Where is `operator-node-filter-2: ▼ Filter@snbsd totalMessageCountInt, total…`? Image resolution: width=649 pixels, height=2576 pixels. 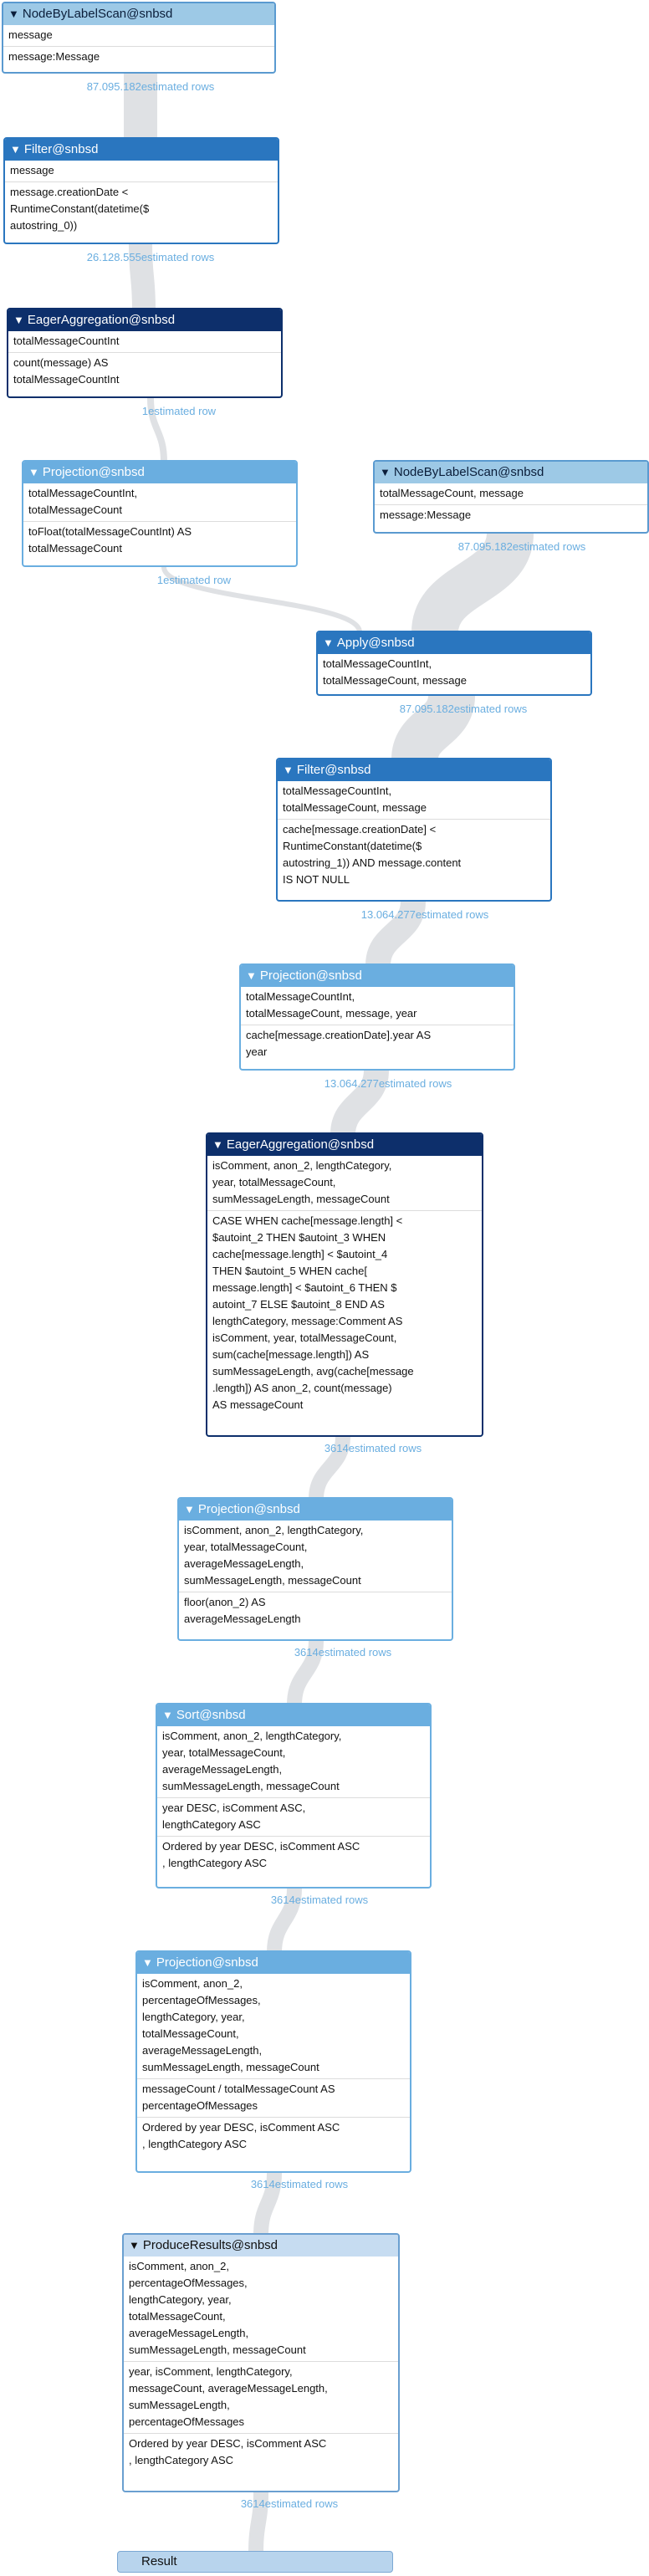
operator-node-filter-2: ▼ Filter@snbsd totalMessageCountInt, total… is located at coordinates (414, 830).